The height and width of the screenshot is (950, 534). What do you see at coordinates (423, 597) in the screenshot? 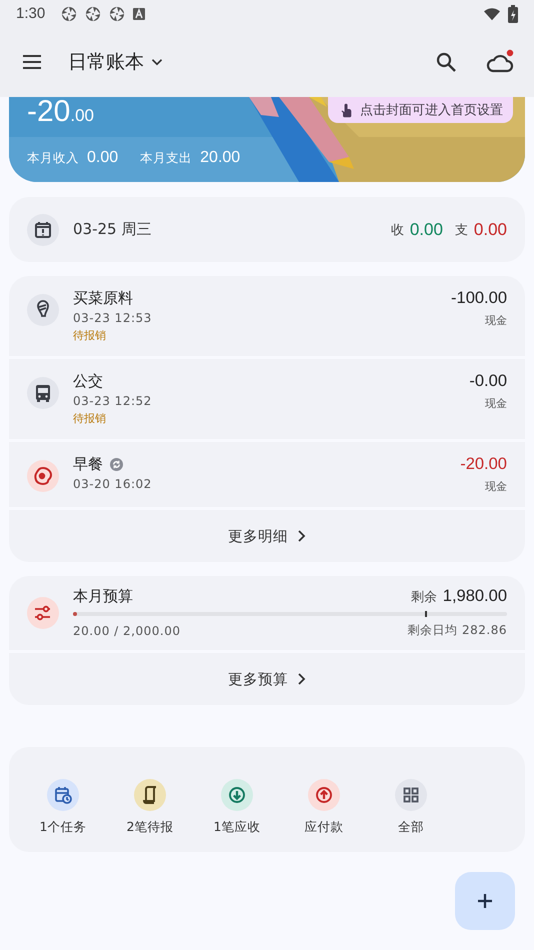
I see `remaining-label: 剩余` at bounding box center [423, 597].